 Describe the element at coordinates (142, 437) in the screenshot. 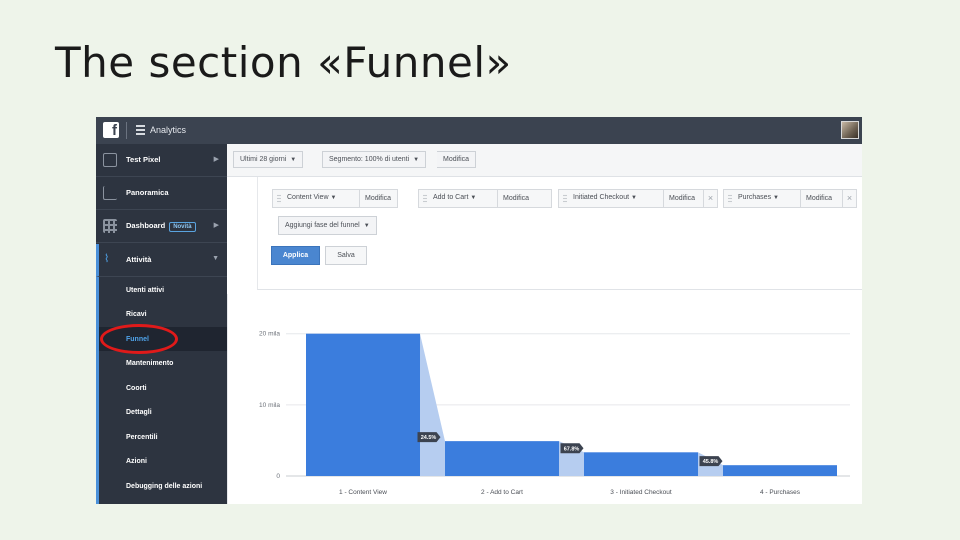

I see `sidebar-subitem-percentili: Percentili` at that location.